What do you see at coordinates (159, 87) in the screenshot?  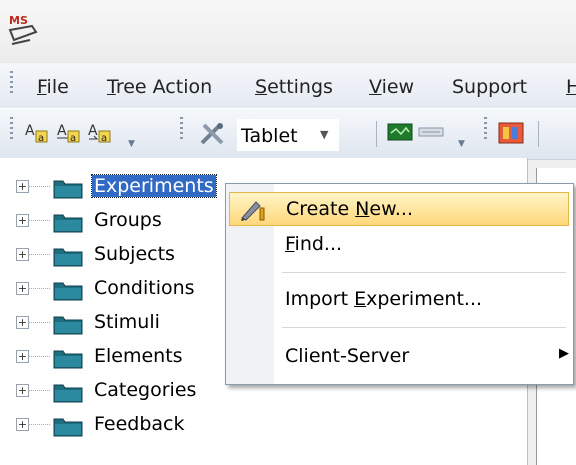 I see `menu-tree-action: Tree Action` at bounding box center [159, 87].